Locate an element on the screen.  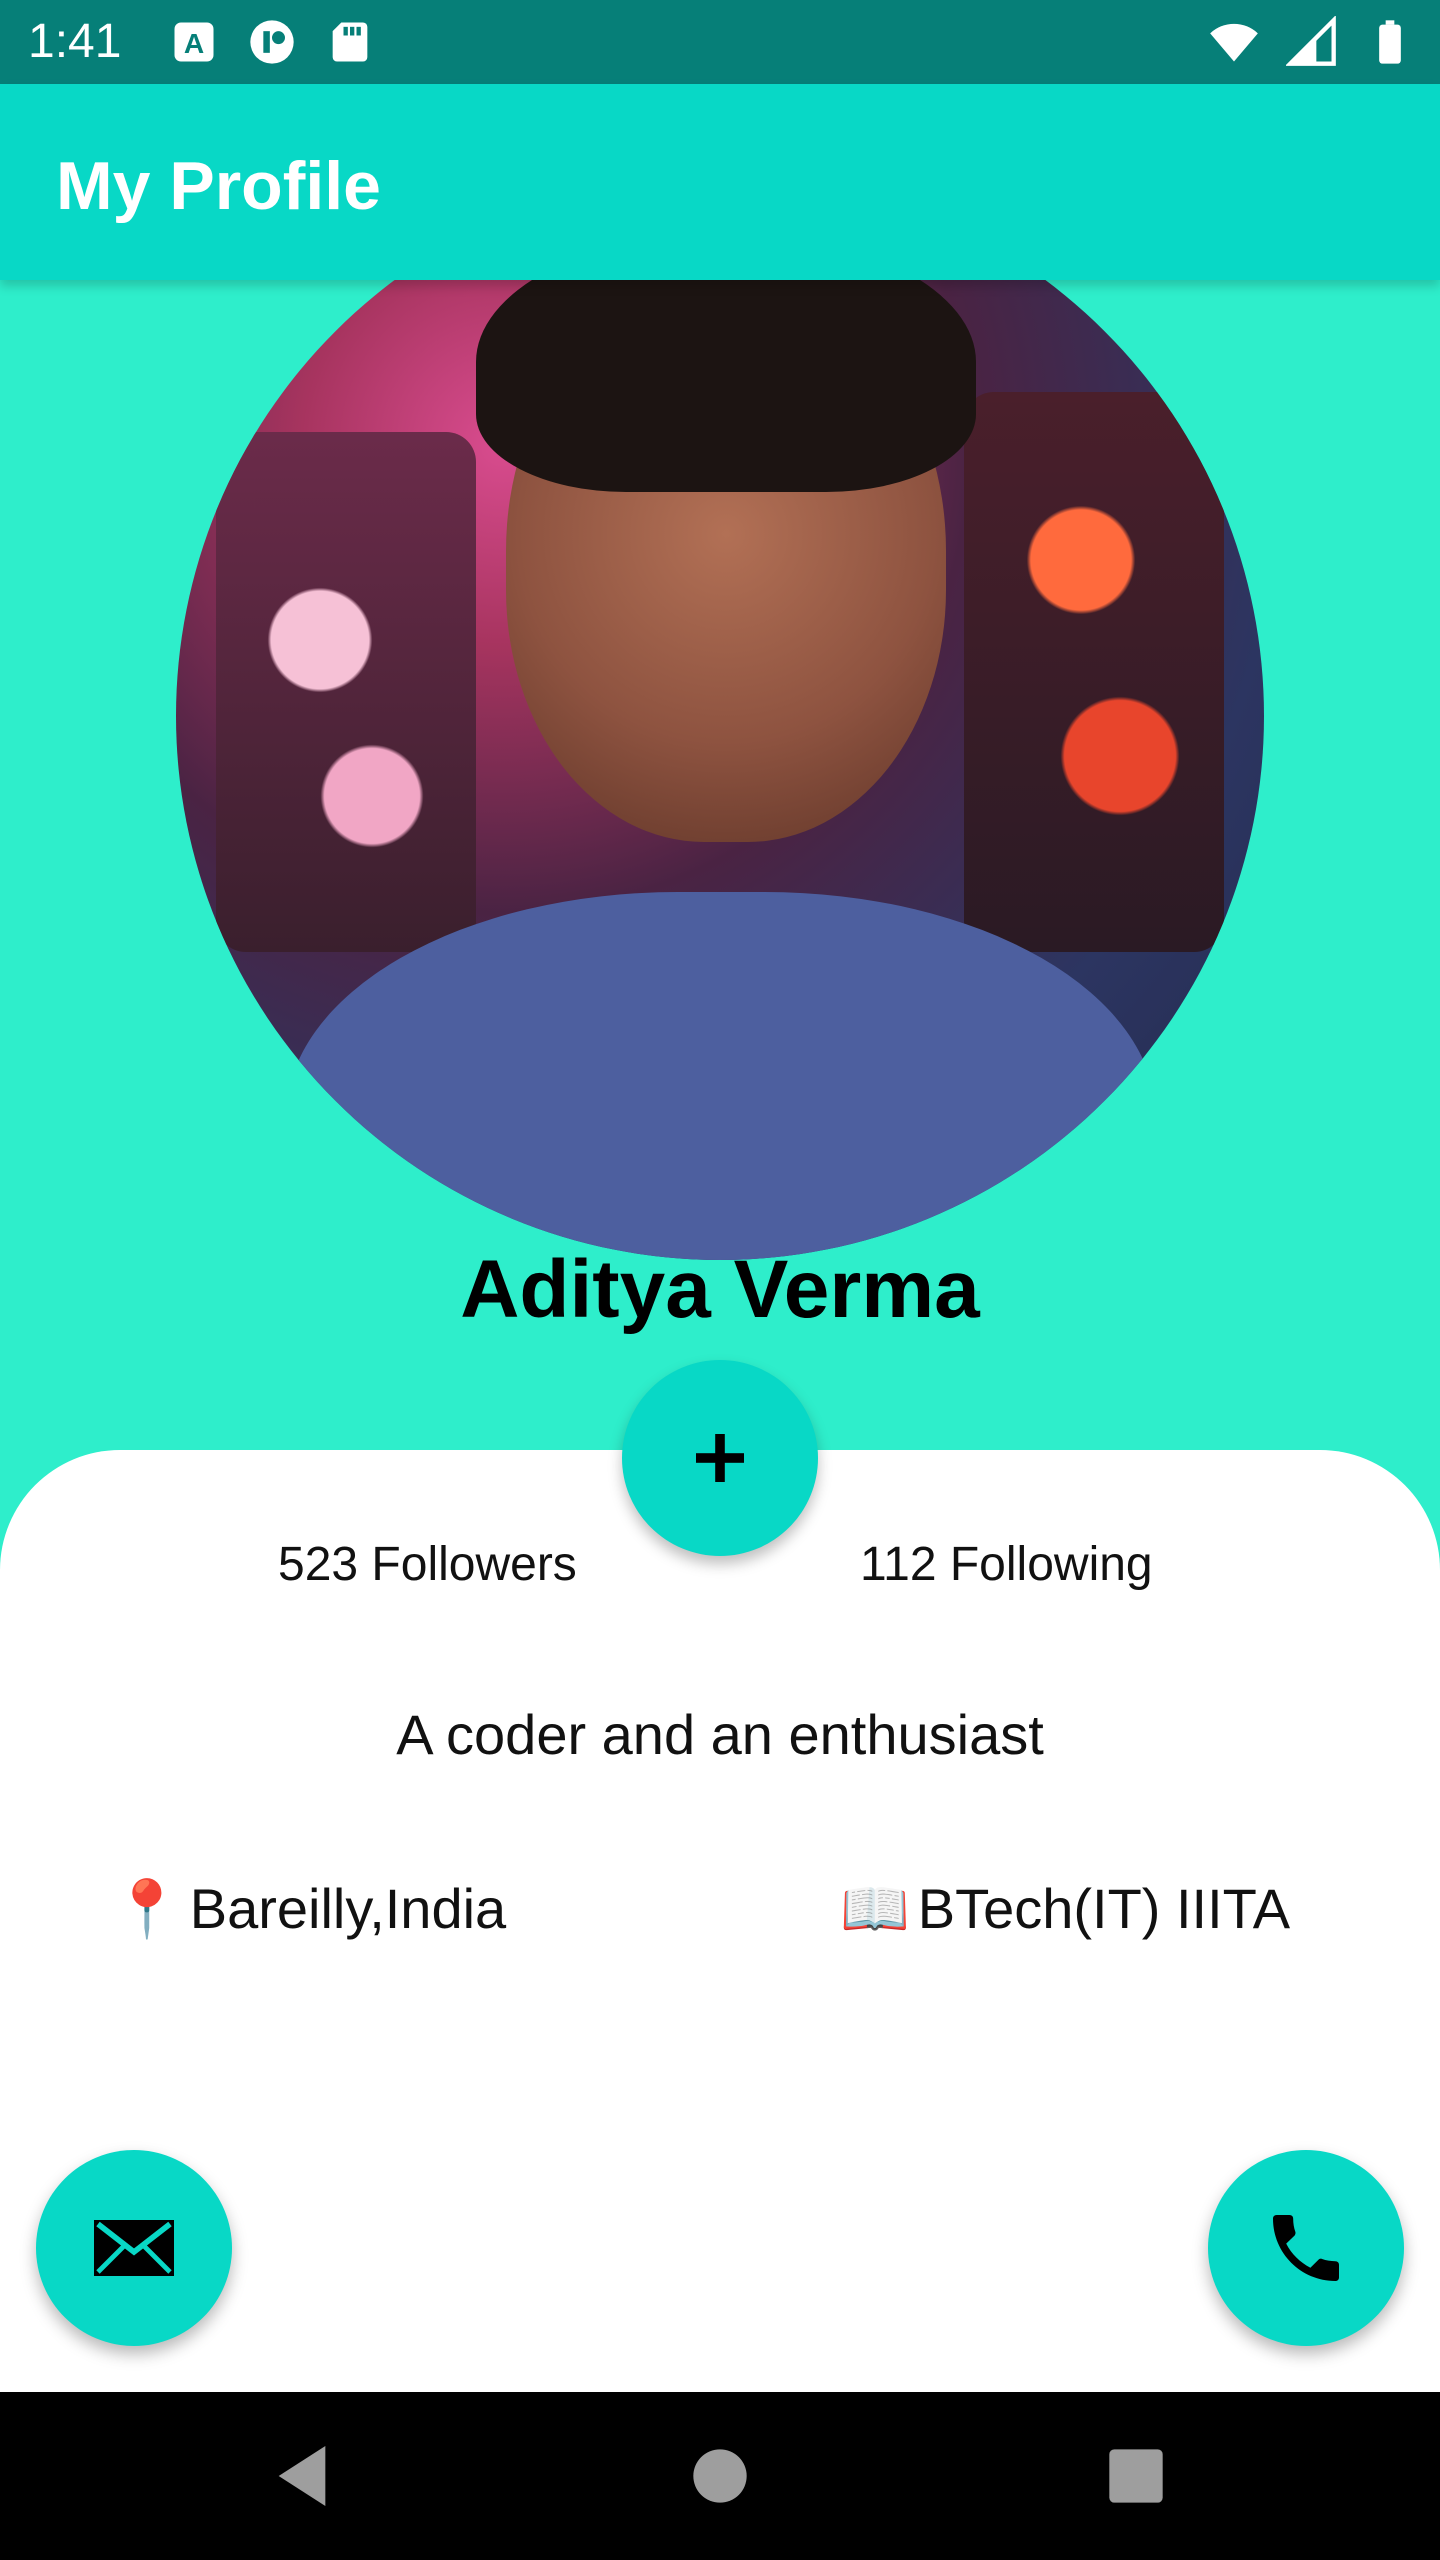
status-icons-right is located at coordinates (1312, 42).